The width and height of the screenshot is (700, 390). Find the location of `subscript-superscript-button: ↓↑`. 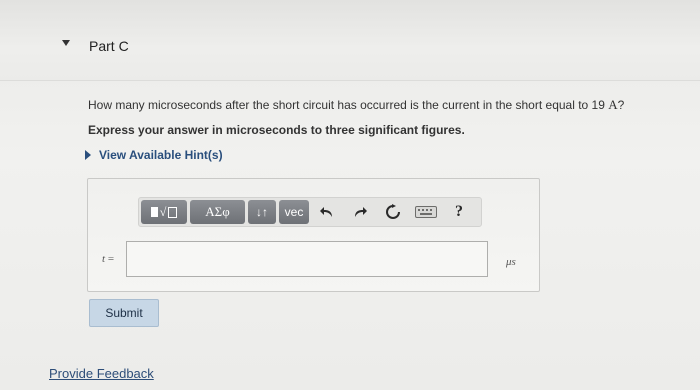

subscript-superscript-button: ↓↑ is located at coordinates (262, 212).